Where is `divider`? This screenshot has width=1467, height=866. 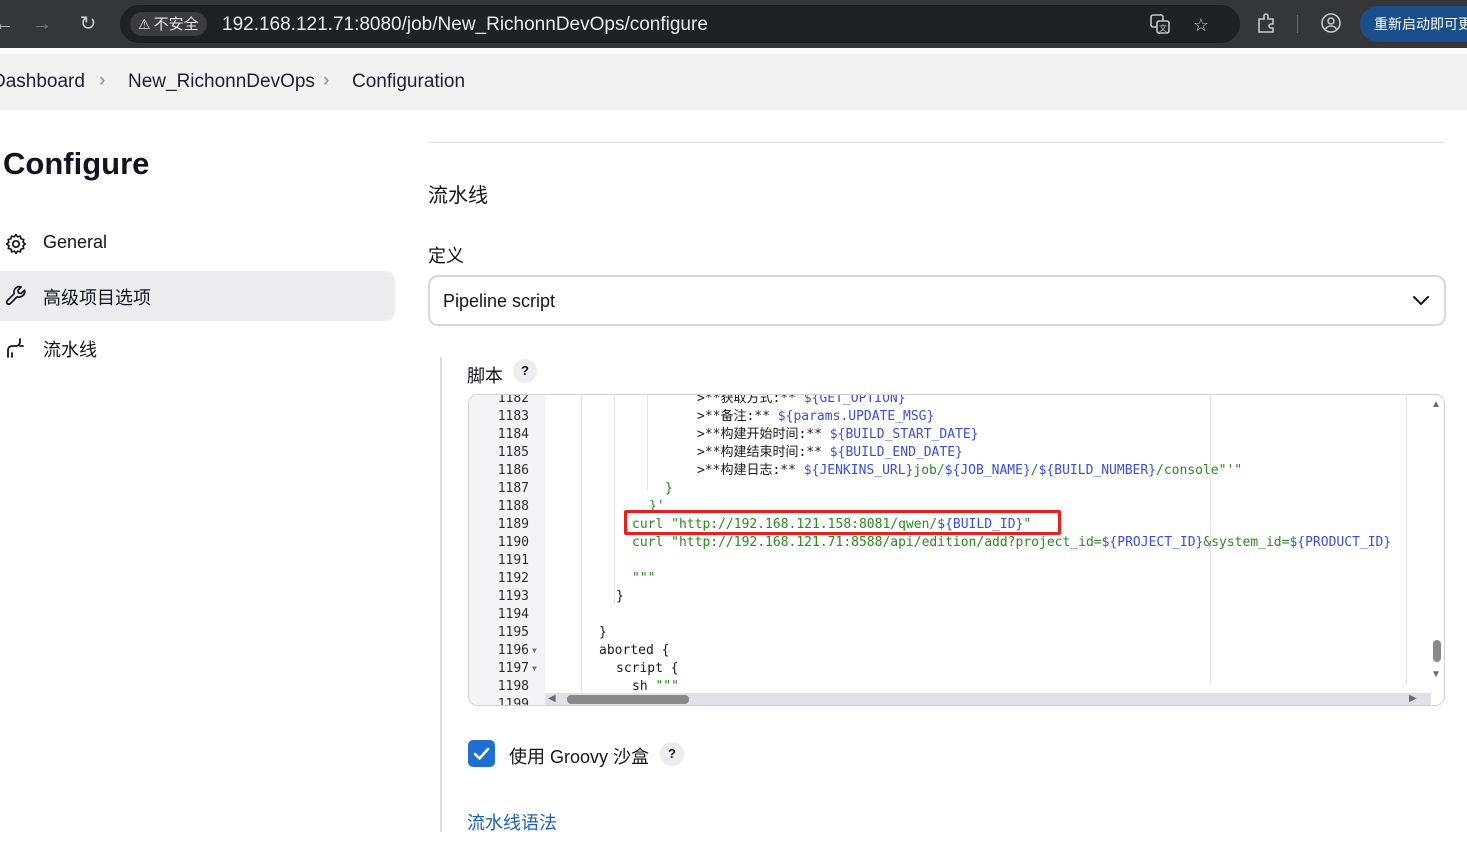
divider is located at coordinates (936, 142).